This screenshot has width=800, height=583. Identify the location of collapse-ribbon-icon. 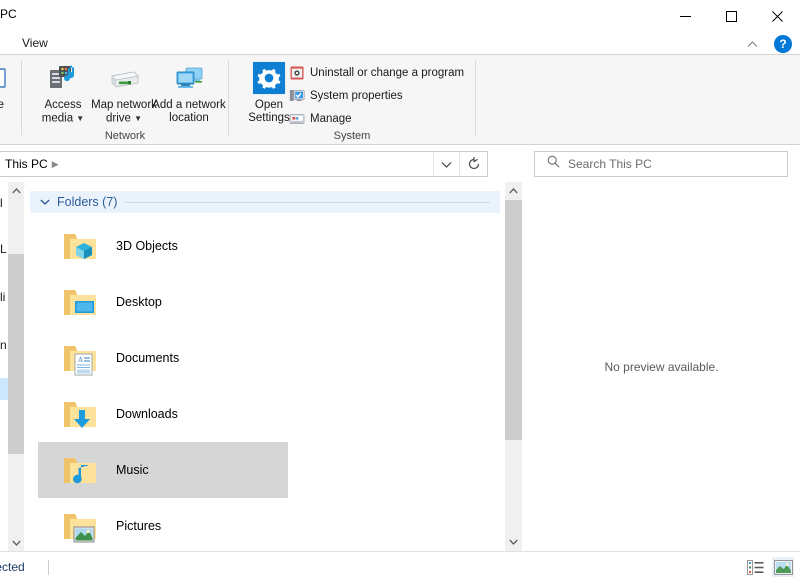
(752, 44).